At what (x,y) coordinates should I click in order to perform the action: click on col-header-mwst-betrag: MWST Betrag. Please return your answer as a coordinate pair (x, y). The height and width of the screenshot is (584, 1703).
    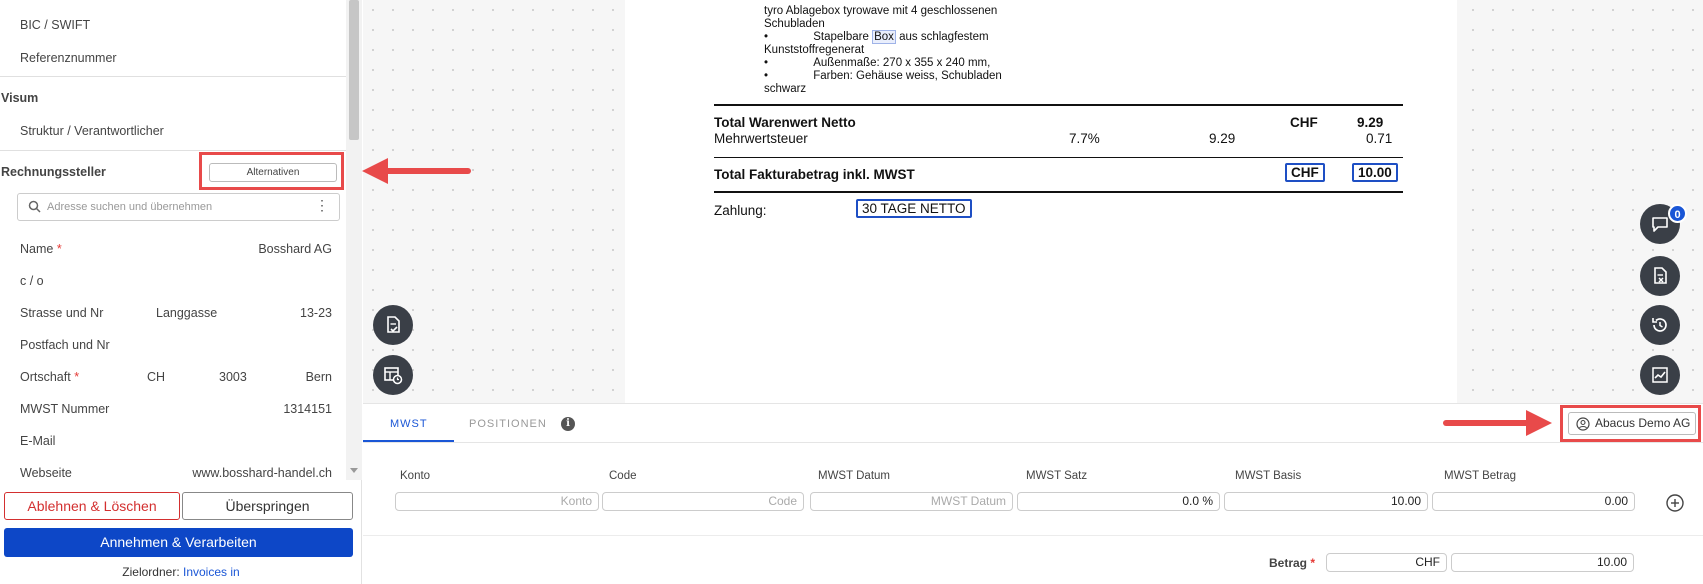
    Looking at the image, I should click on (1480, 476).